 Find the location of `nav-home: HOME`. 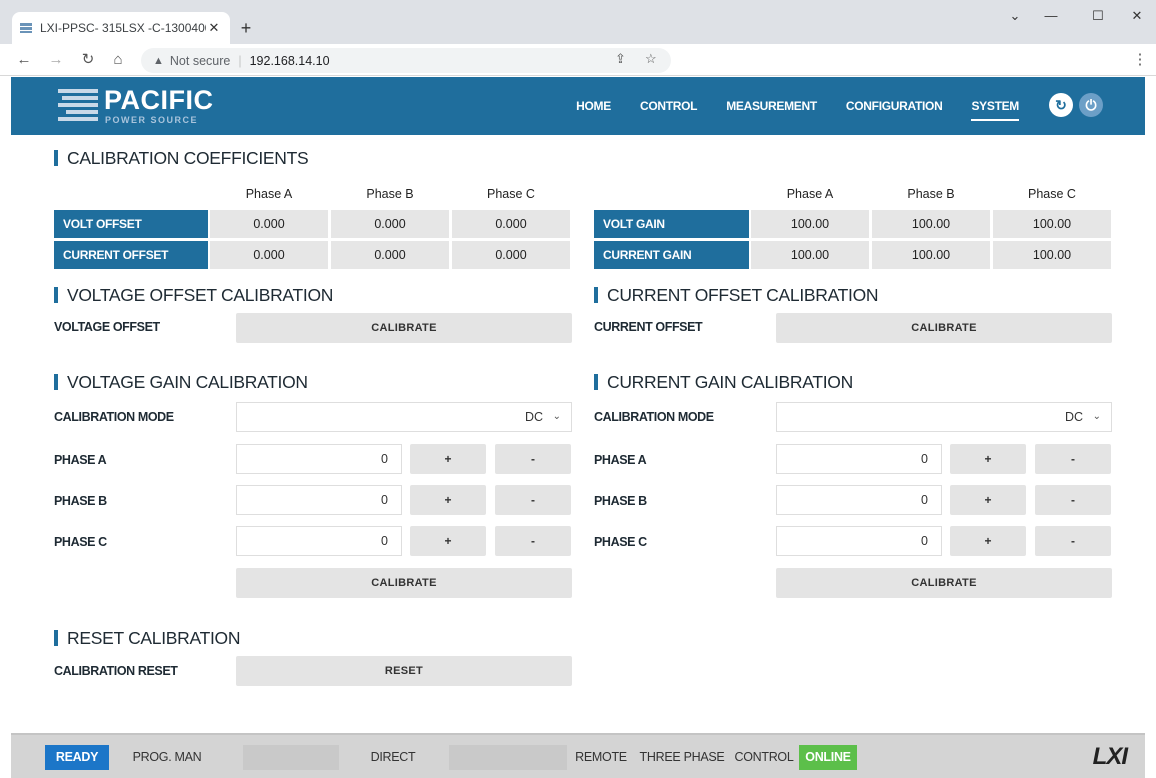

nav-home: HOME is located at coordinates (593, 110).